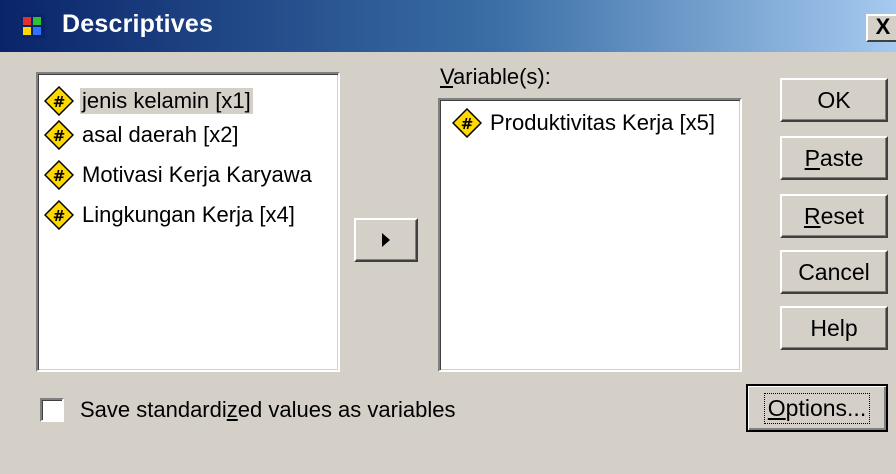 This screenshot has height=474, width=896. Describe the element at coordinates (834, 272) in the screenshot. I see `cancel-button: Cancel` at that location.